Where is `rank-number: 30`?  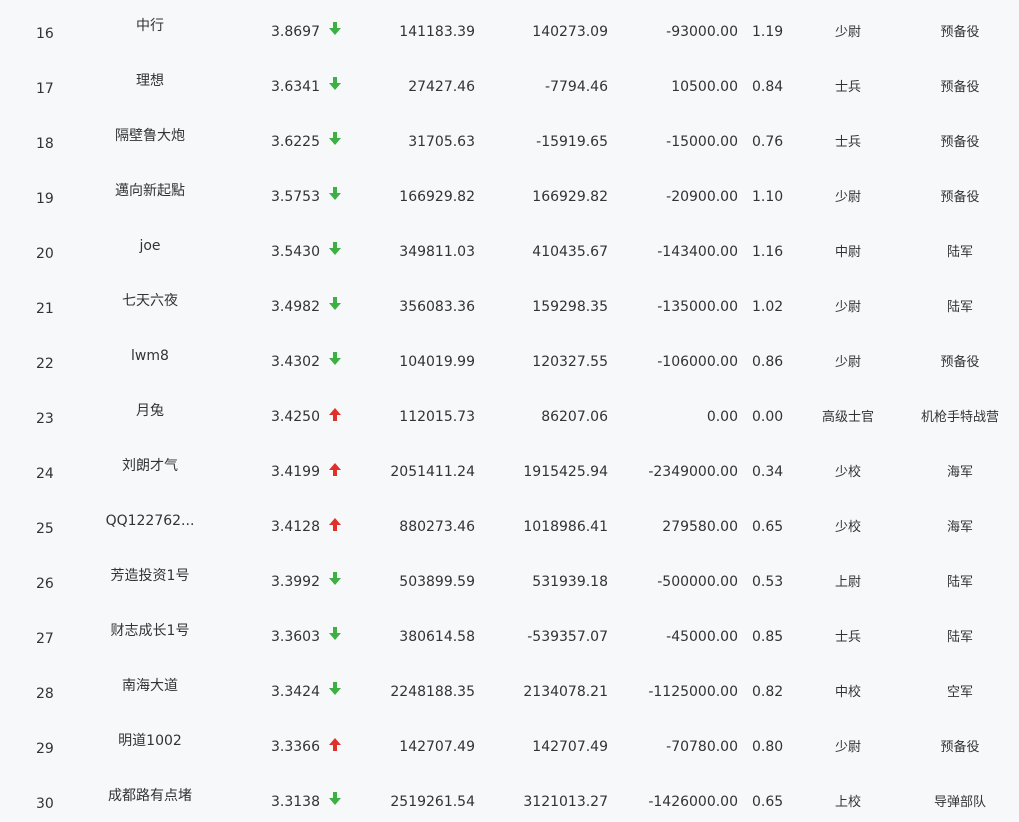
rank-number: 30 is located at coordinates (45, 804).